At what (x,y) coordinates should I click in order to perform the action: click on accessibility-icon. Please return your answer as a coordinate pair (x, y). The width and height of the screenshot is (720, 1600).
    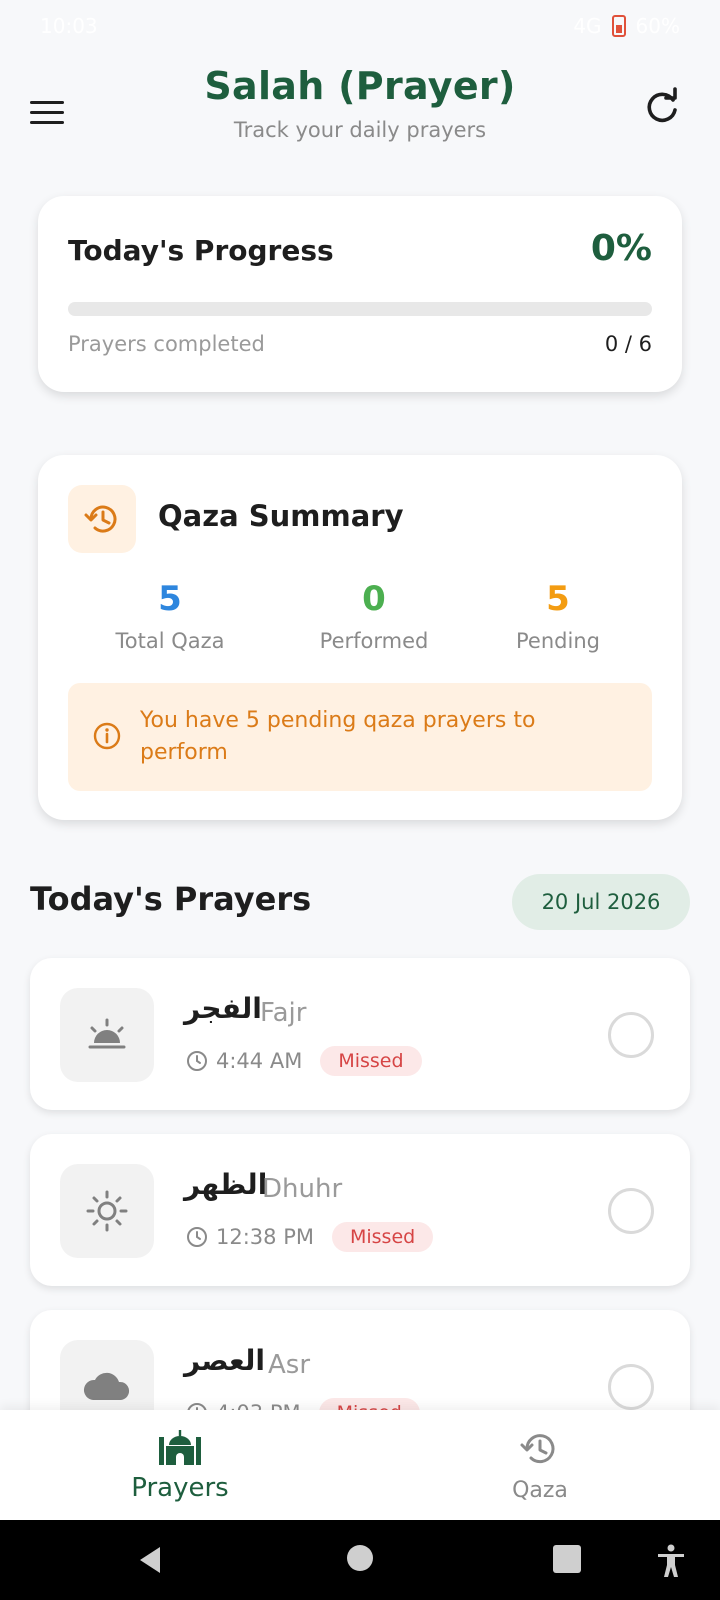
    Looking at the image, I should click on (671, 1561).